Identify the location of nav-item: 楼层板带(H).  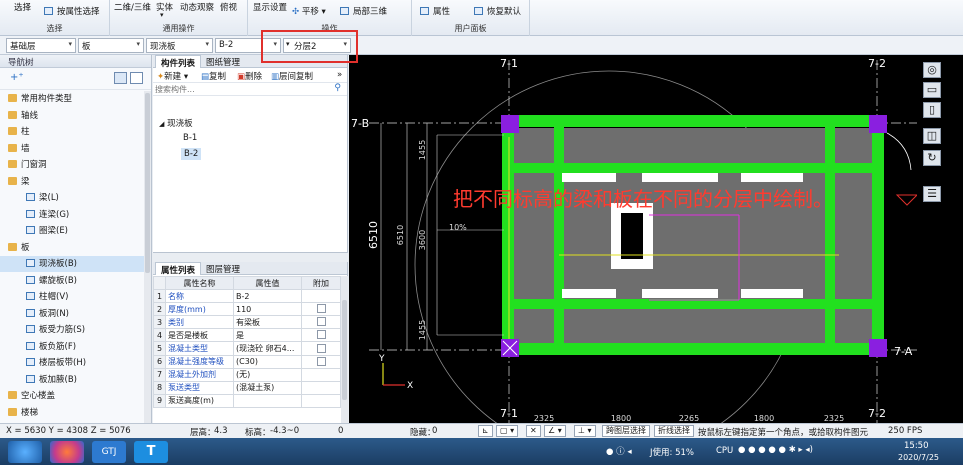
(72, 363).